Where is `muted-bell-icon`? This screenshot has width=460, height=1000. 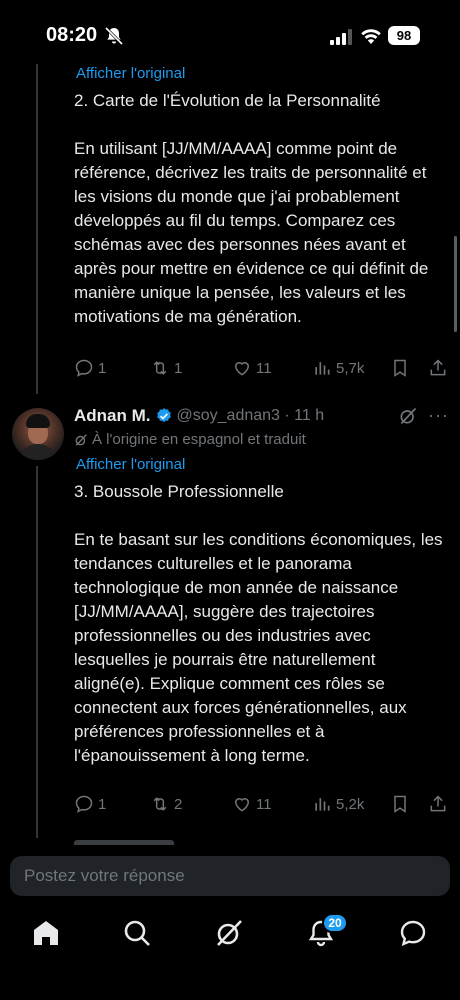
muted-bell-icon is located at coordinates (114, 36).